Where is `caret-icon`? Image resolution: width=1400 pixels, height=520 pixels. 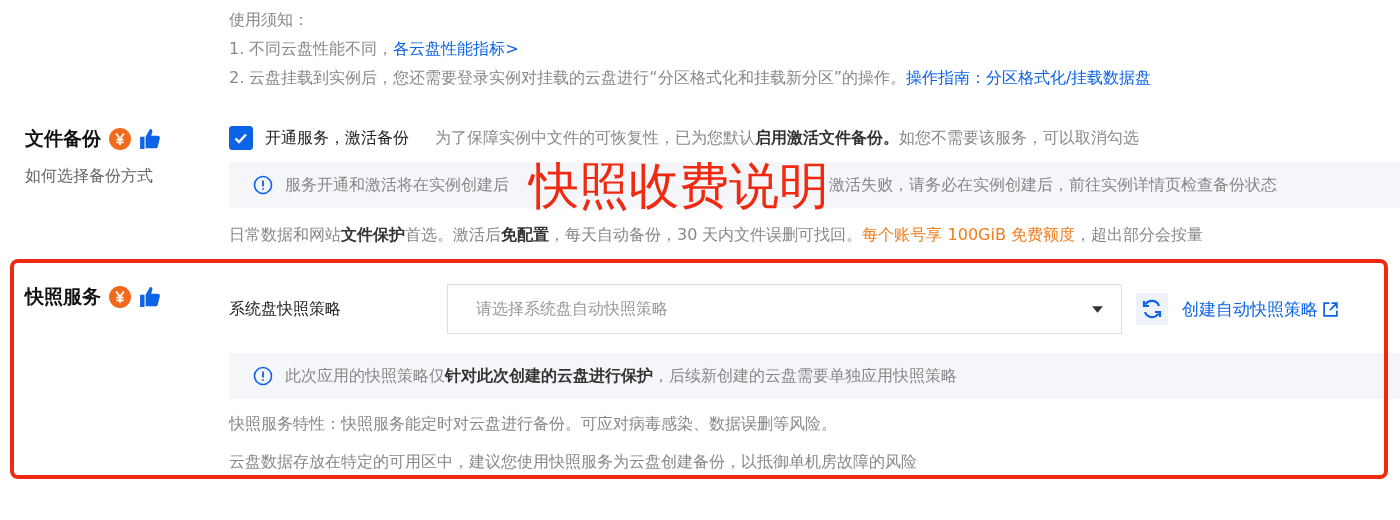
caret-icon is located at coordinates (1097, 309).